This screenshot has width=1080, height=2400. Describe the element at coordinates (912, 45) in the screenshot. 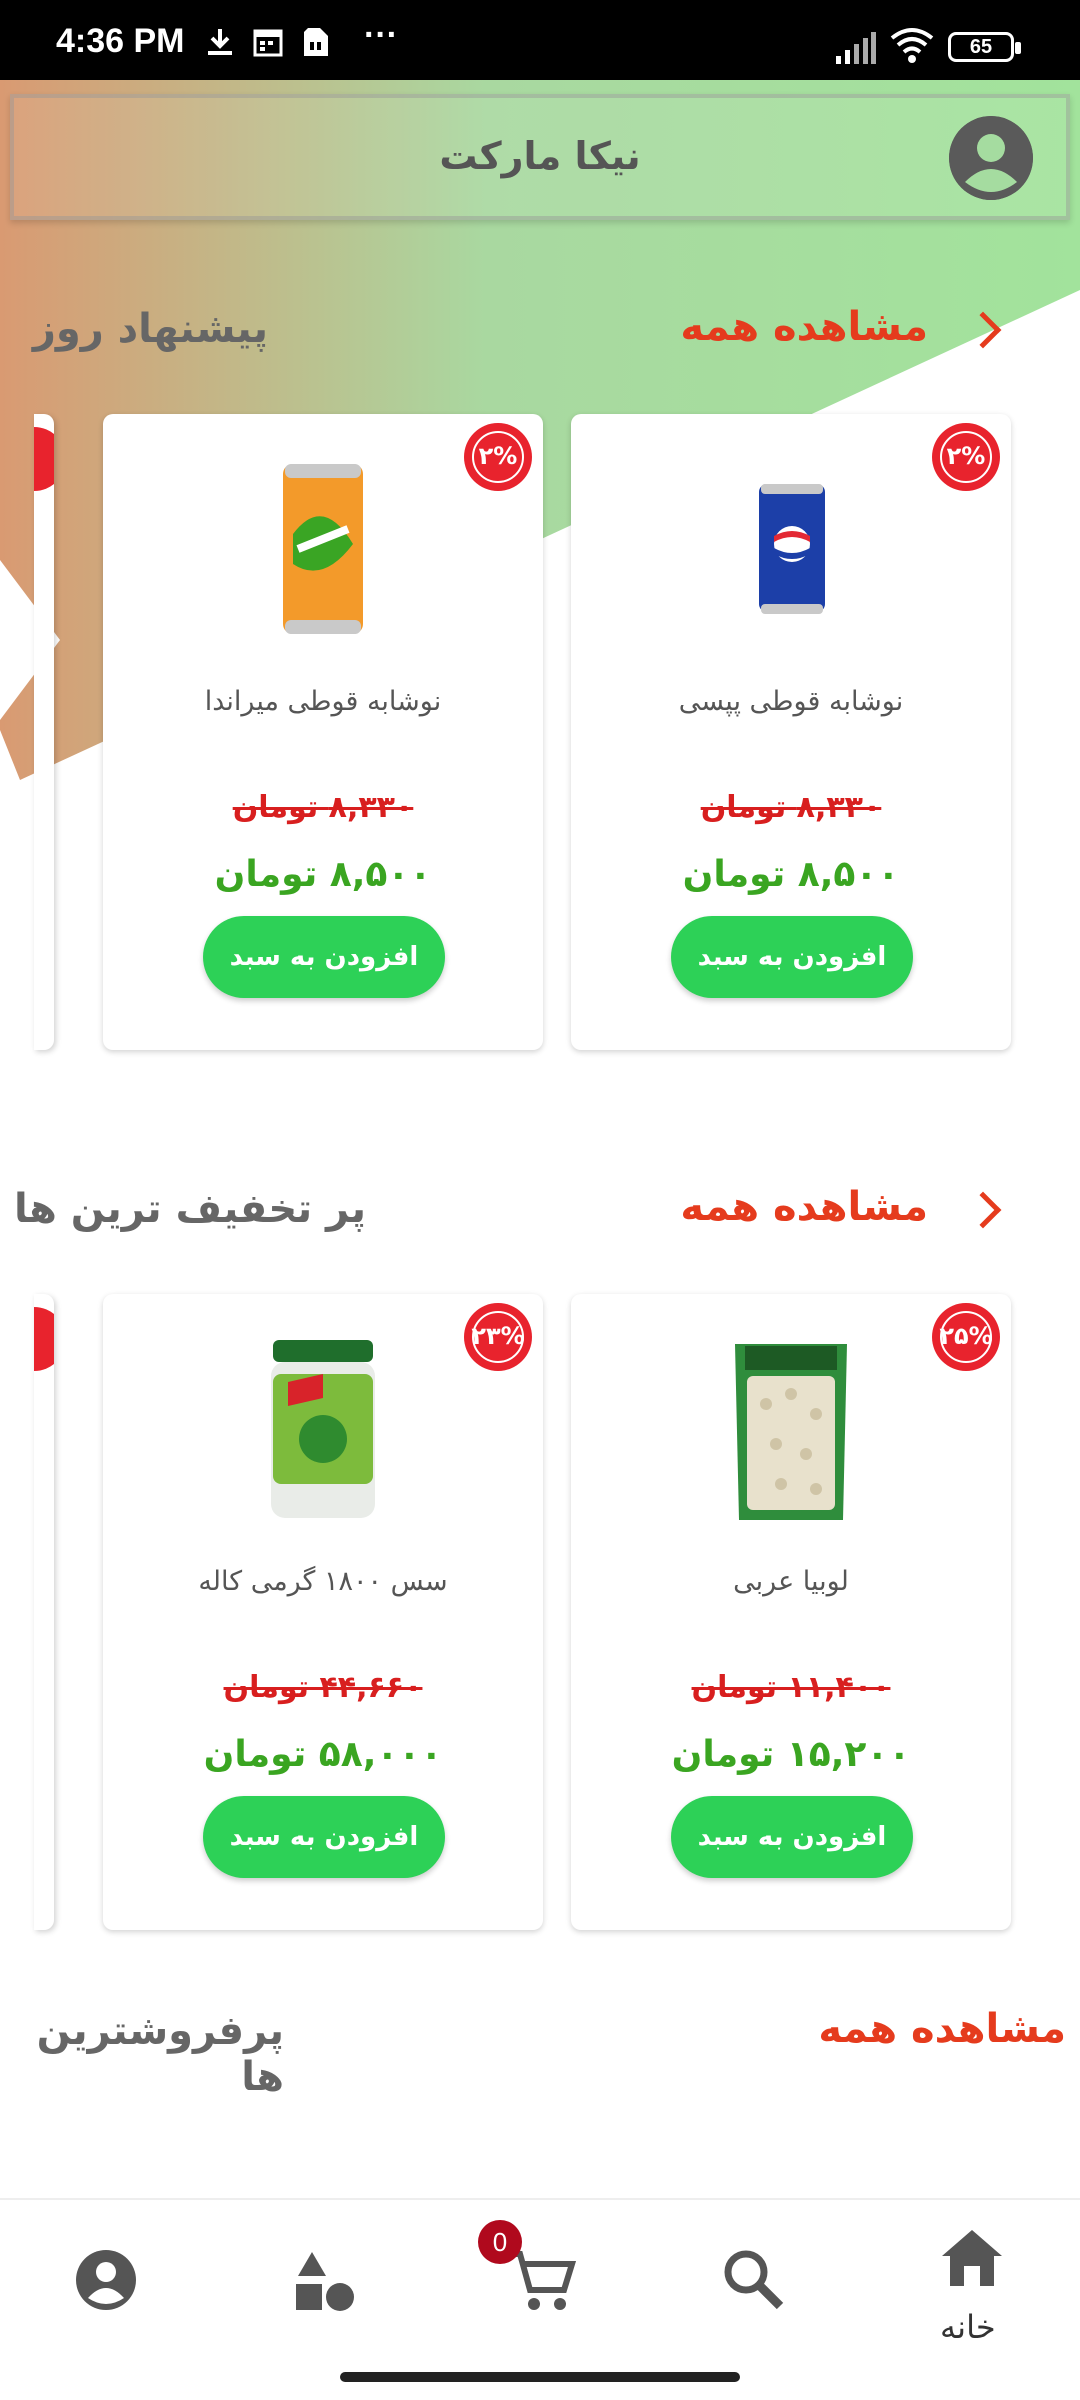

I see `wifi-icon` at that location.